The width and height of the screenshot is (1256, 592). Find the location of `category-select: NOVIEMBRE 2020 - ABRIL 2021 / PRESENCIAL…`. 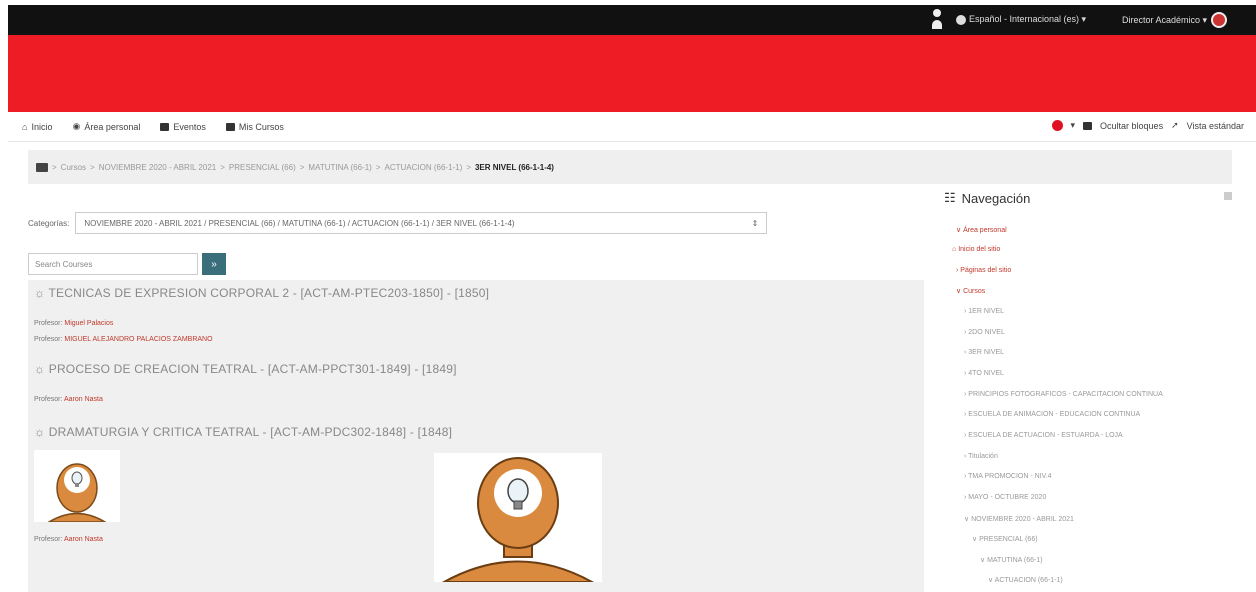

category-select: NOVIEMBRE 2020 - ABRIL 2021 / PRESENCIAL… is located at coordinates (421, 223).